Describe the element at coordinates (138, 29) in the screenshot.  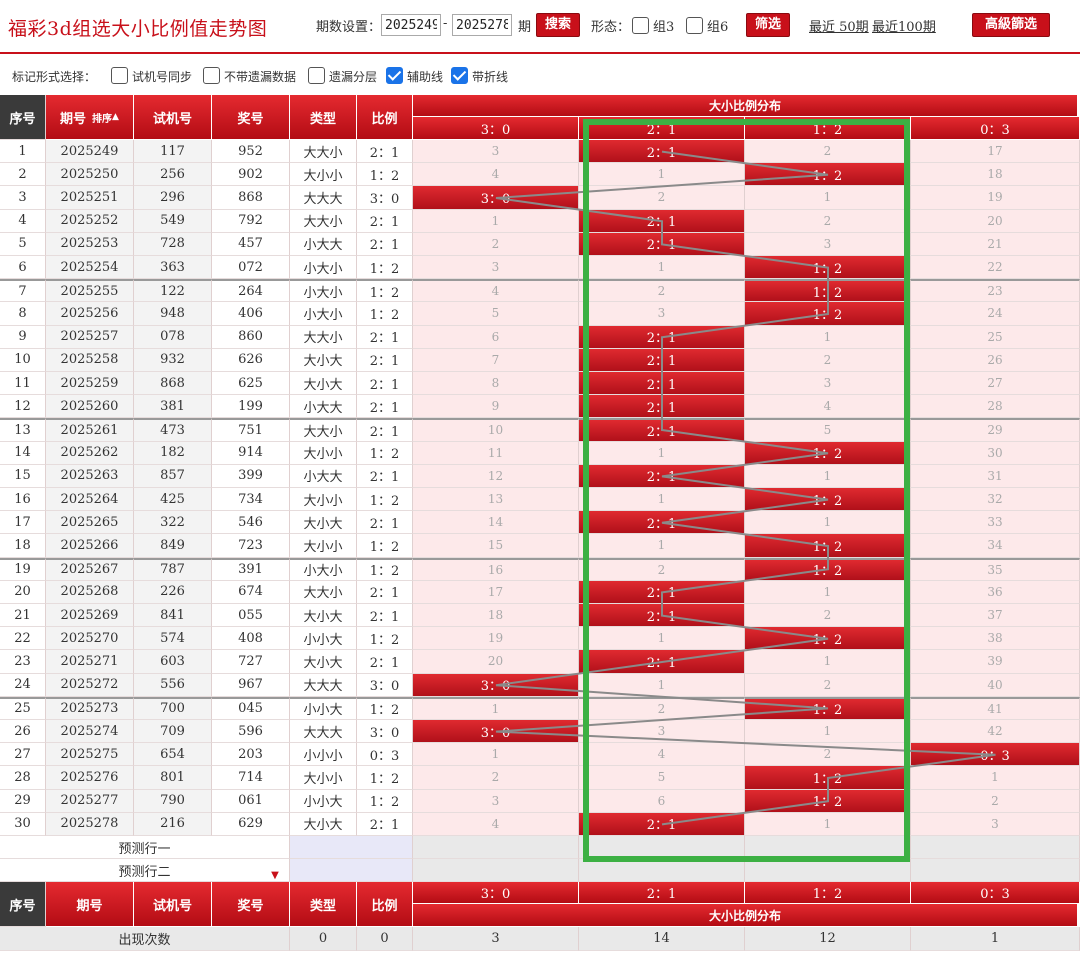
I see `page-title: 福彩3d组选大小比例值走势图` at that location.